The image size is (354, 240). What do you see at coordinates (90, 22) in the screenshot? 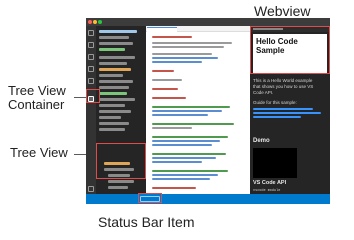
I see `close-window-icon` at bounding box center [90, 22].